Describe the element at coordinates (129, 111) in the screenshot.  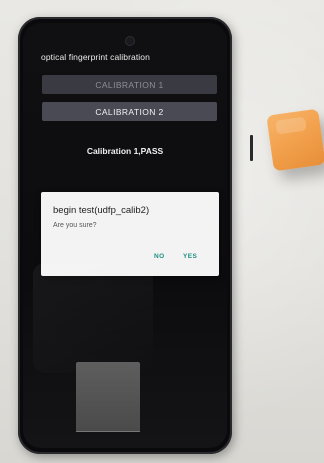
I see `calibration-2-button: CALIBRATION 2` at that location.